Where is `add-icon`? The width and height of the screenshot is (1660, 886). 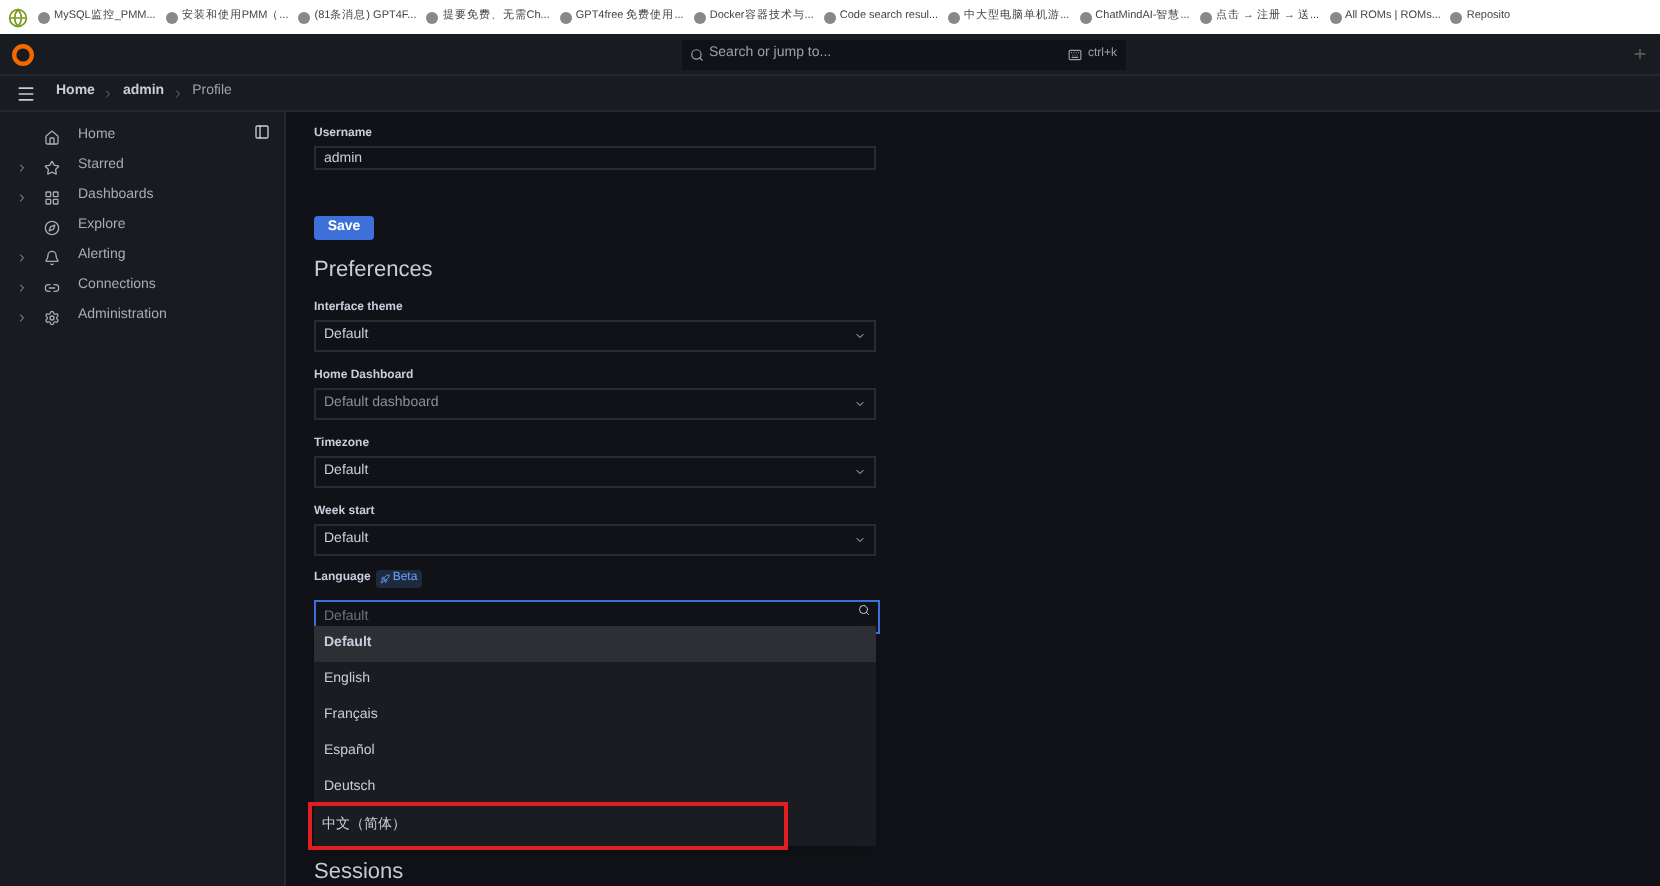 add-icon is located at coordinates (1640, 54).